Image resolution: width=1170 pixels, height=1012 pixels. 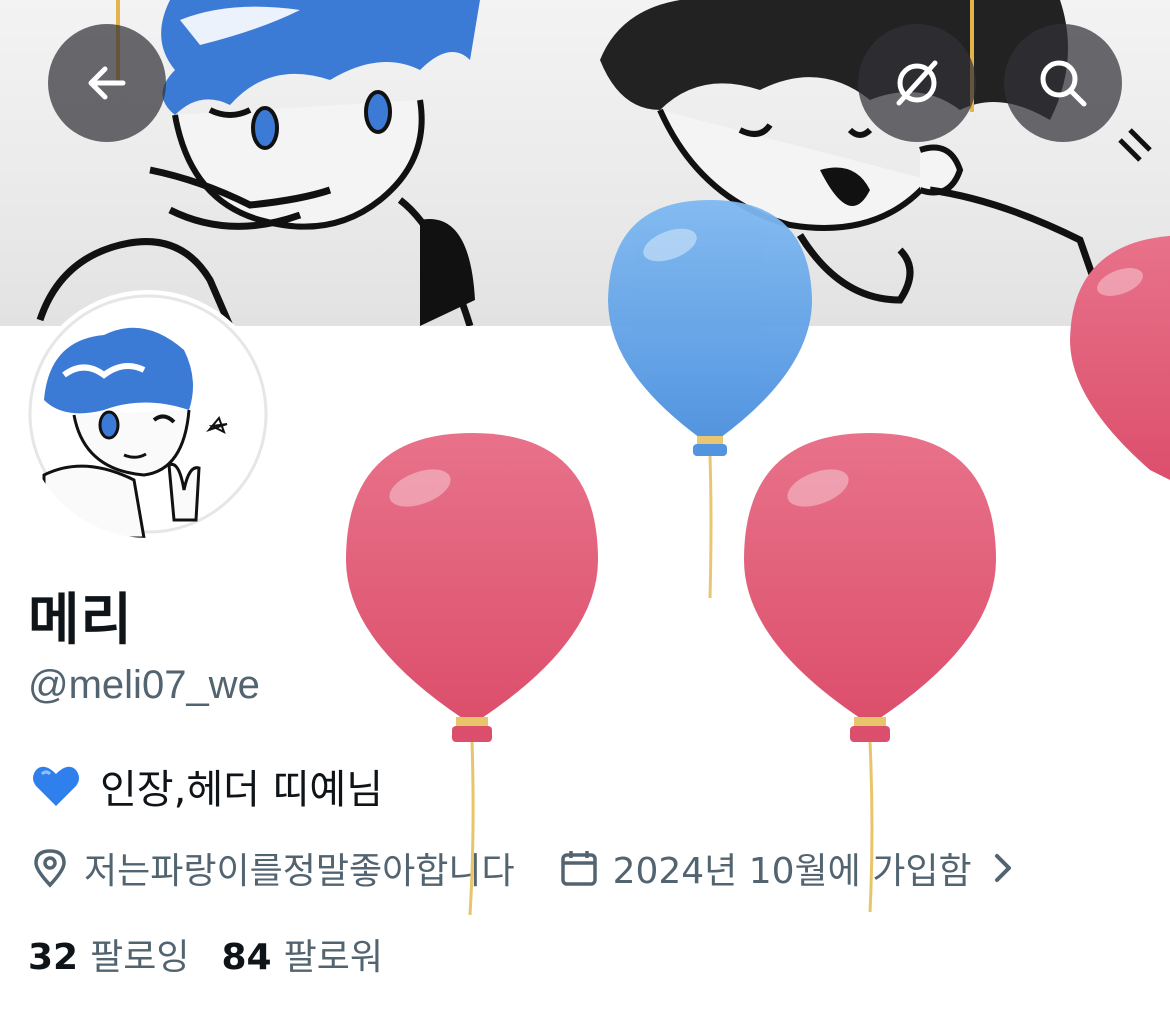 I want to click on search-icon, so click(x=1063, y=83).